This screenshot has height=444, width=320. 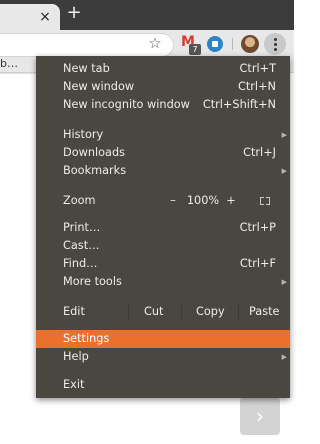 What do you see at coordinates (74, 384) in the screenshot?
I see `menu-item-label: Exit` at bounding box center [74, 384].